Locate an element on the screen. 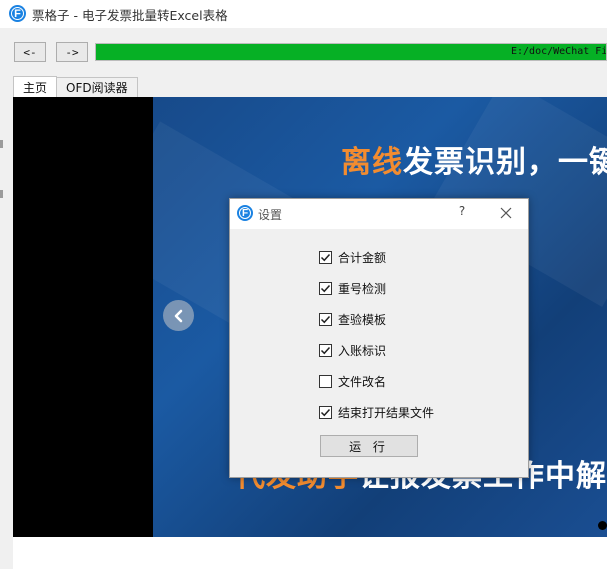 This screenshot has width=607, height=569. window-title: 票格子 - 电子发票批量转Excel表格 is located at coordinates (130, 15).